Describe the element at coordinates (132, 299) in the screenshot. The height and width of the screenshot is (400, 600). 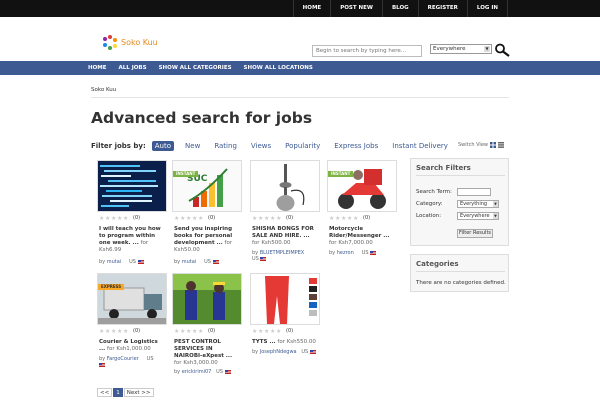
I see `job-thumbnail: EXPRESS` at that location.